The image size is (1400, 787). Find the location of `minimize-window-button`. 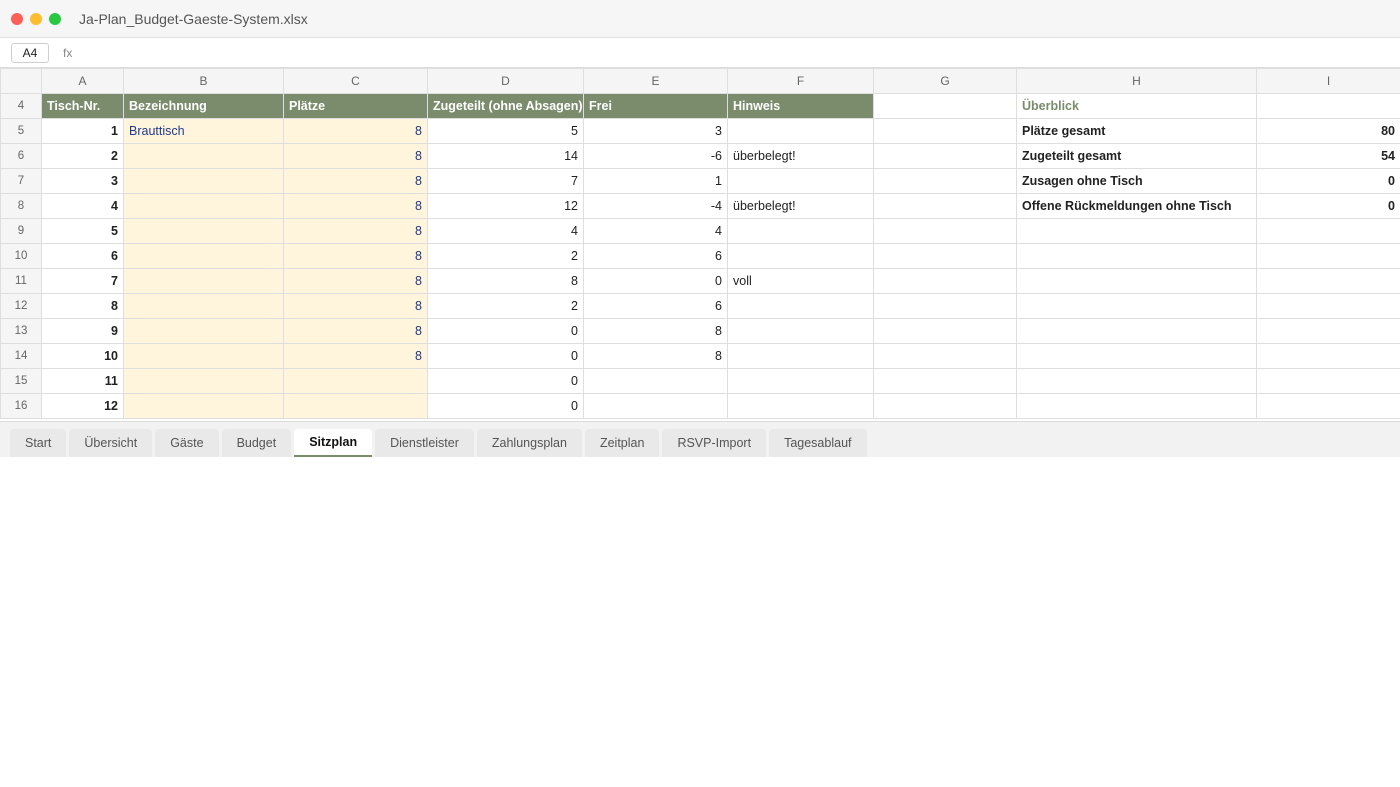

minimize-window-button is located at coordinates (36, 18).